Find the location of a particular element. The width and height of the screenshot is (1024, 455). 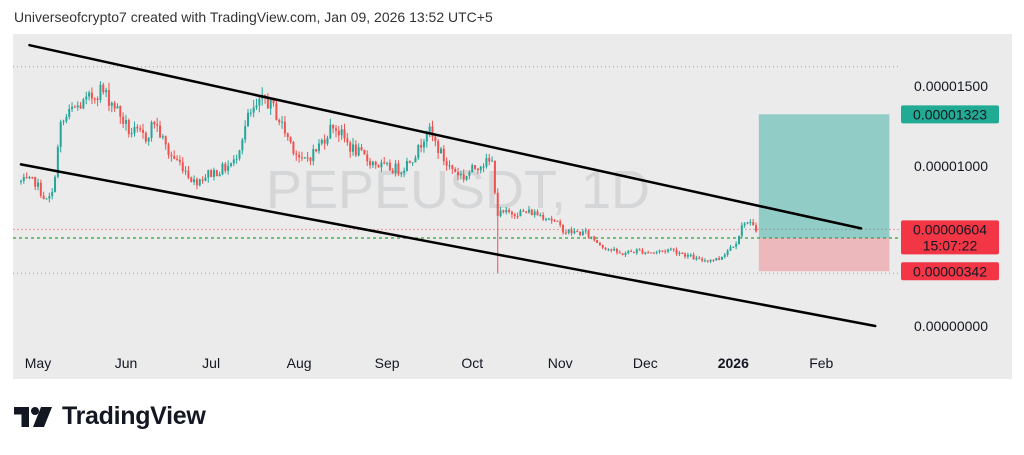

x-tick-label: Aug is located at coordinates (299, 363).